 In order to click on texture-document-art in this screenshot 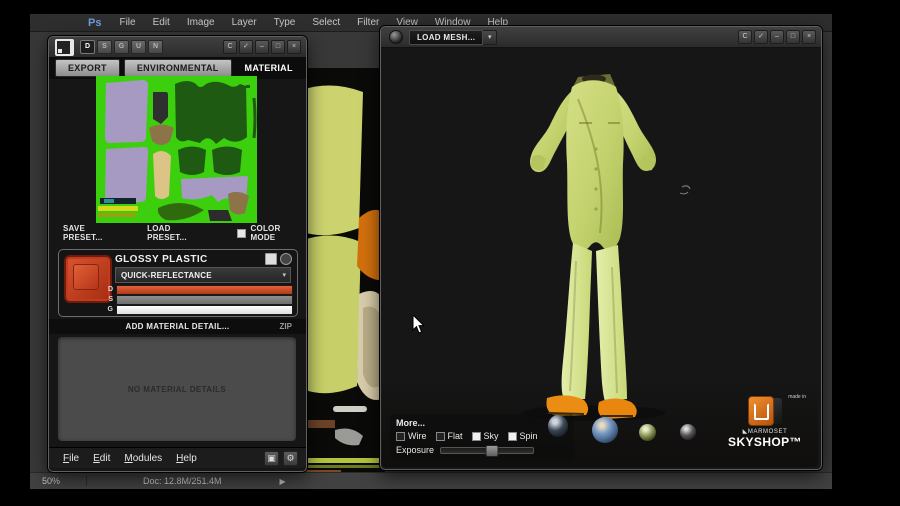, I will do `click(341, 270)`.